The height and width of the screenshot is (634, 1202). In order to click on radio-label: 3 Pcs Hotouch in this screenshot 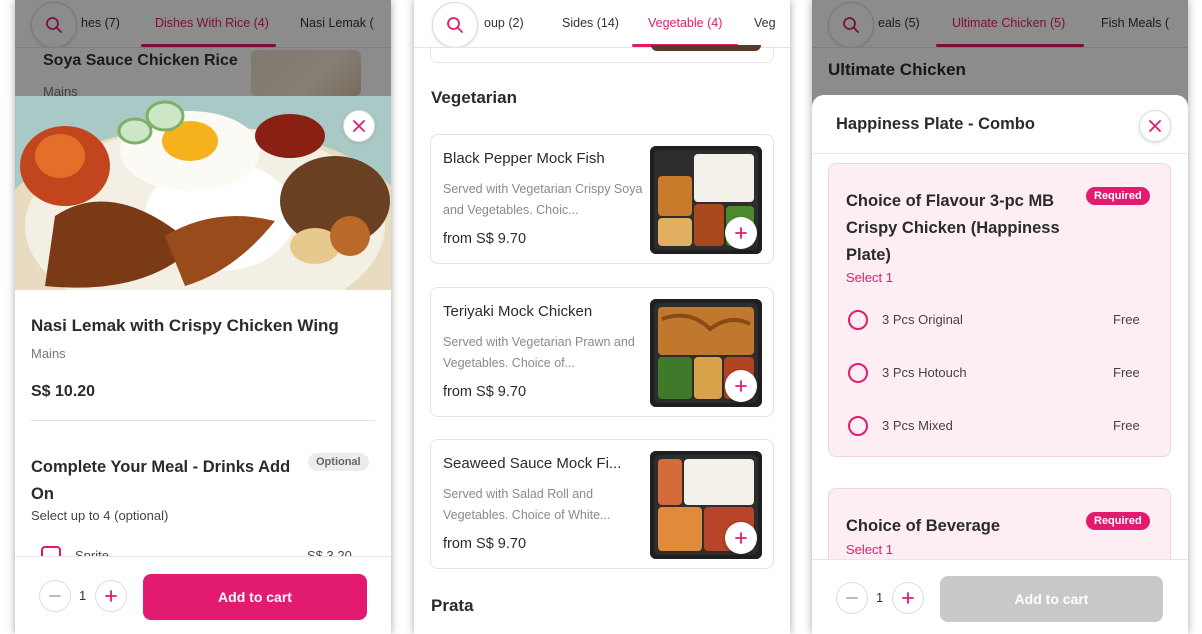, I will do `click(924, 372)`.